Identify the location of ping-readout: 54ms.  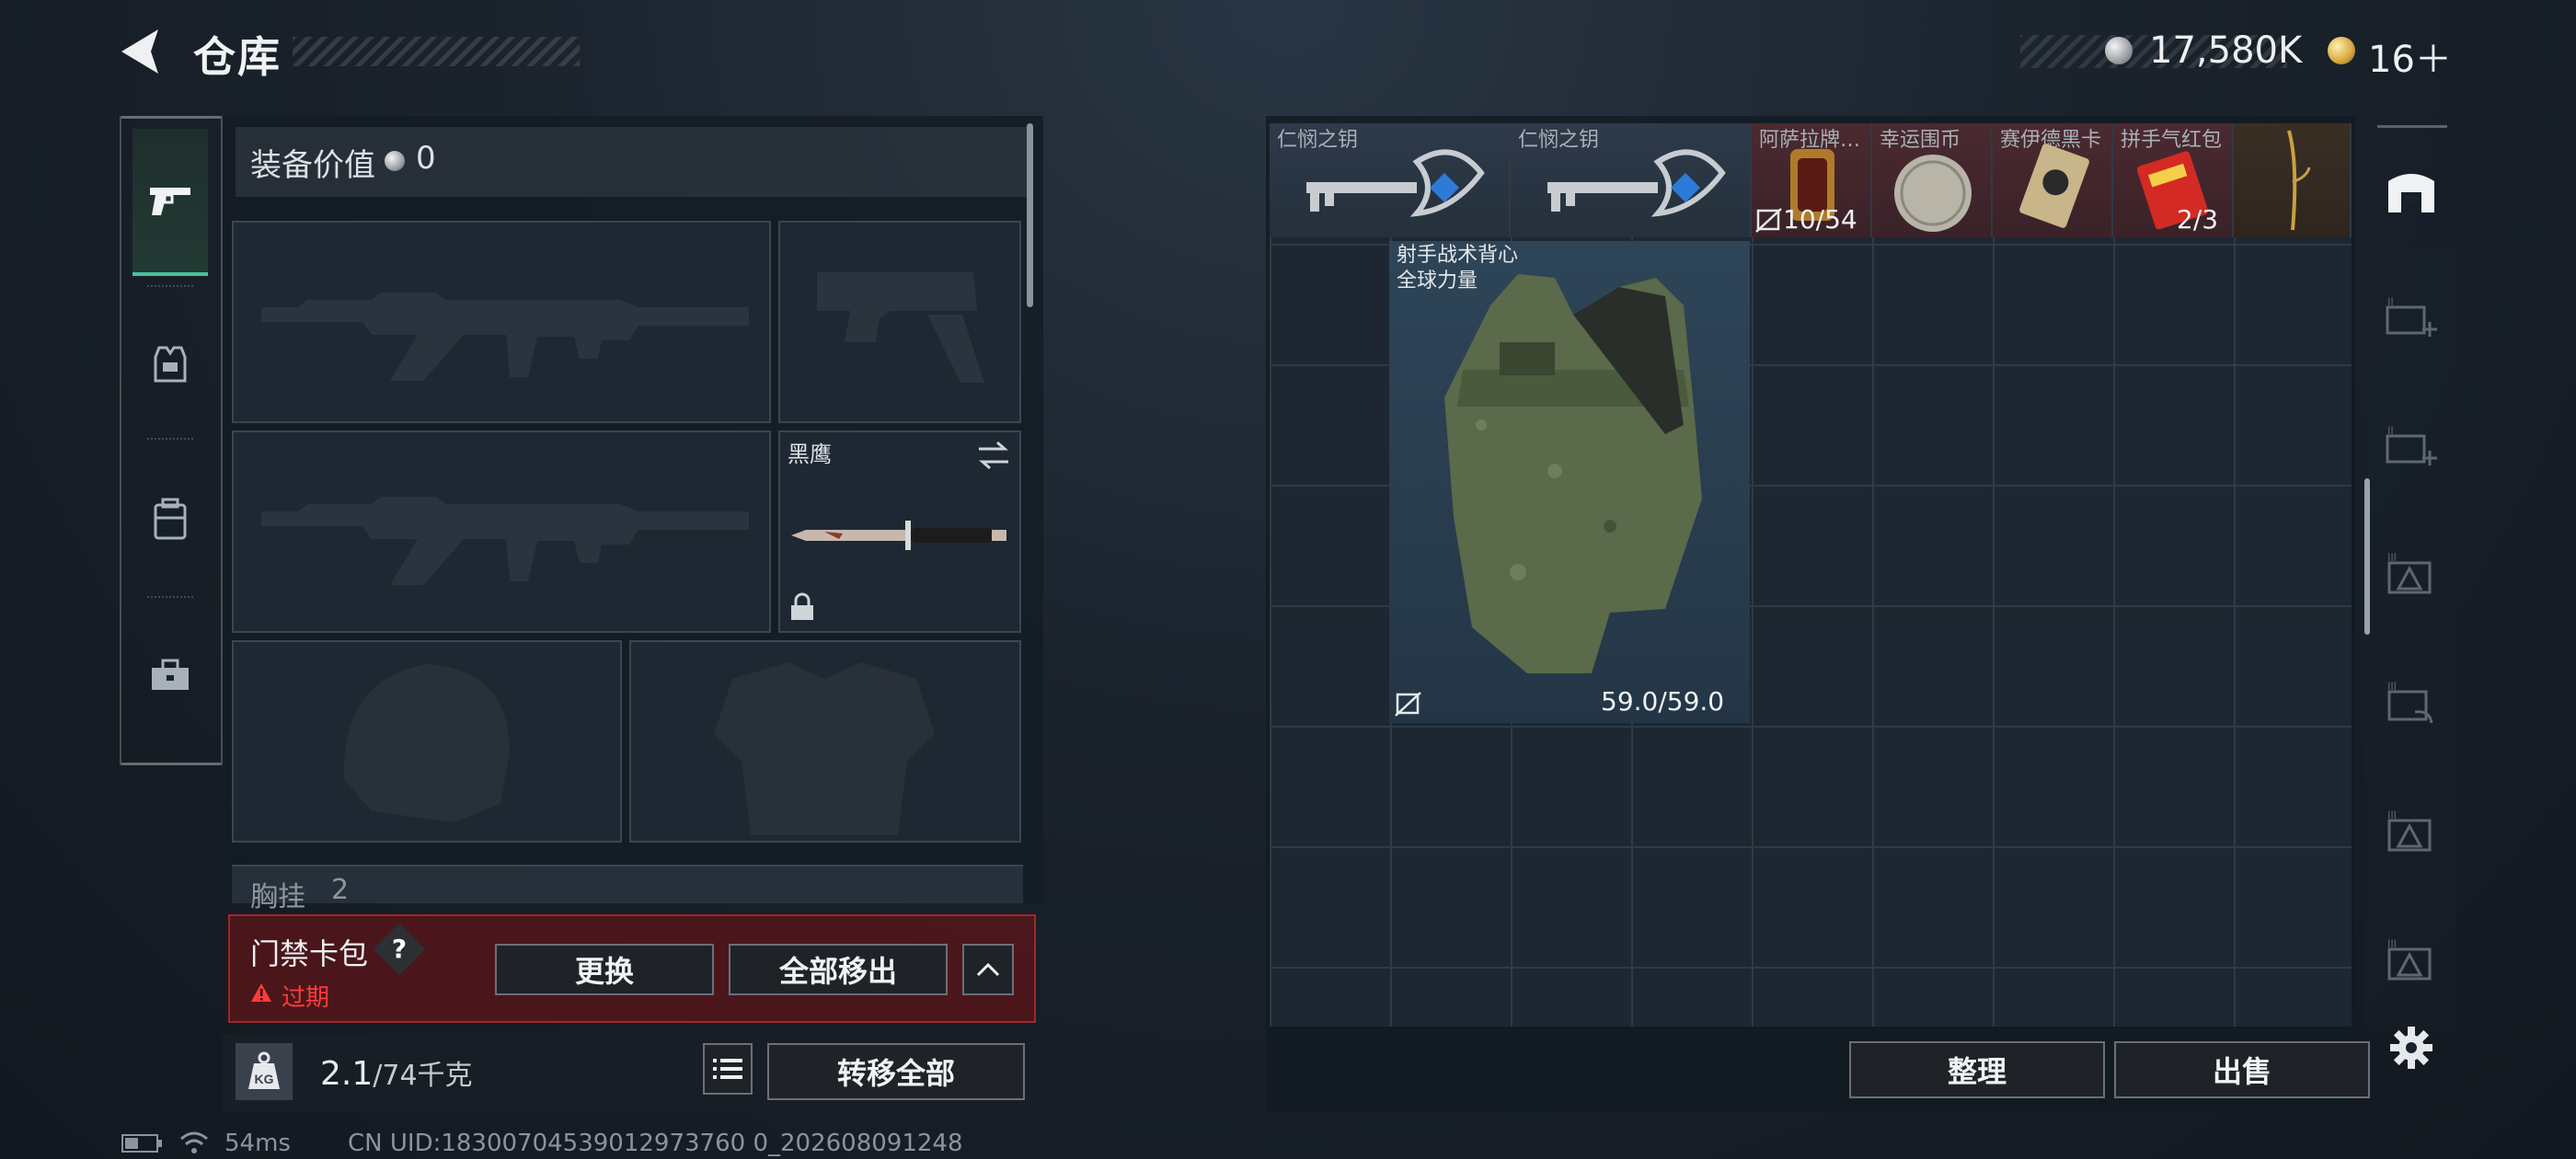
(257, 1143).